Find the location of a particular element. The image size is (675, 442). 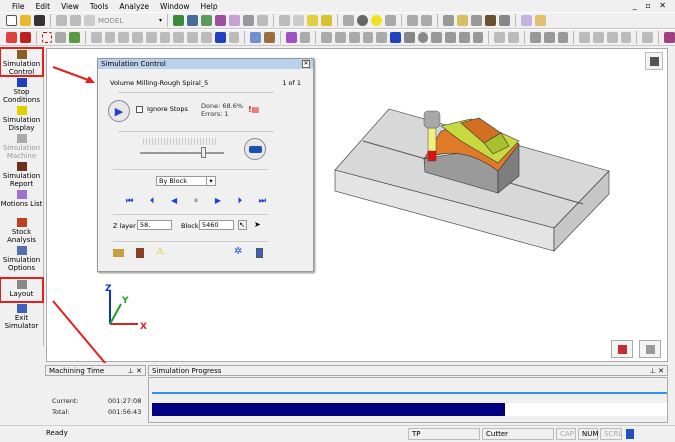

op5-icon is located at coordinates (151, 37).